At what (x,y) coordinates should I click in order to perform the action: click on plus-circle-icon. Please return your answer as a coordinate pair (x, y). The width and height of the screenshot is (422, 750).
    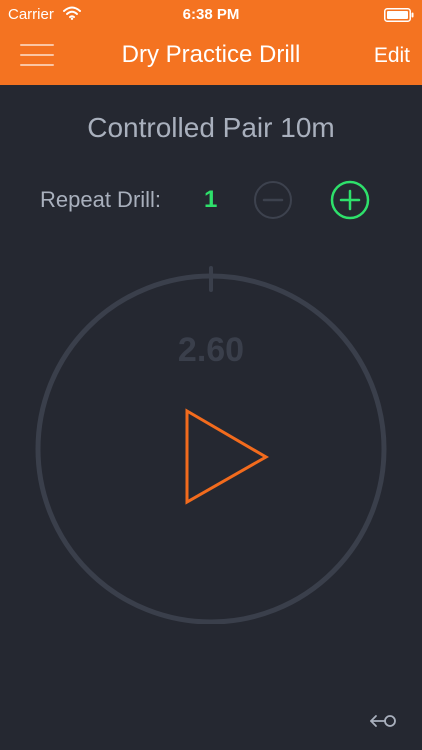
    Looking at the image, I should click on (350, 200).